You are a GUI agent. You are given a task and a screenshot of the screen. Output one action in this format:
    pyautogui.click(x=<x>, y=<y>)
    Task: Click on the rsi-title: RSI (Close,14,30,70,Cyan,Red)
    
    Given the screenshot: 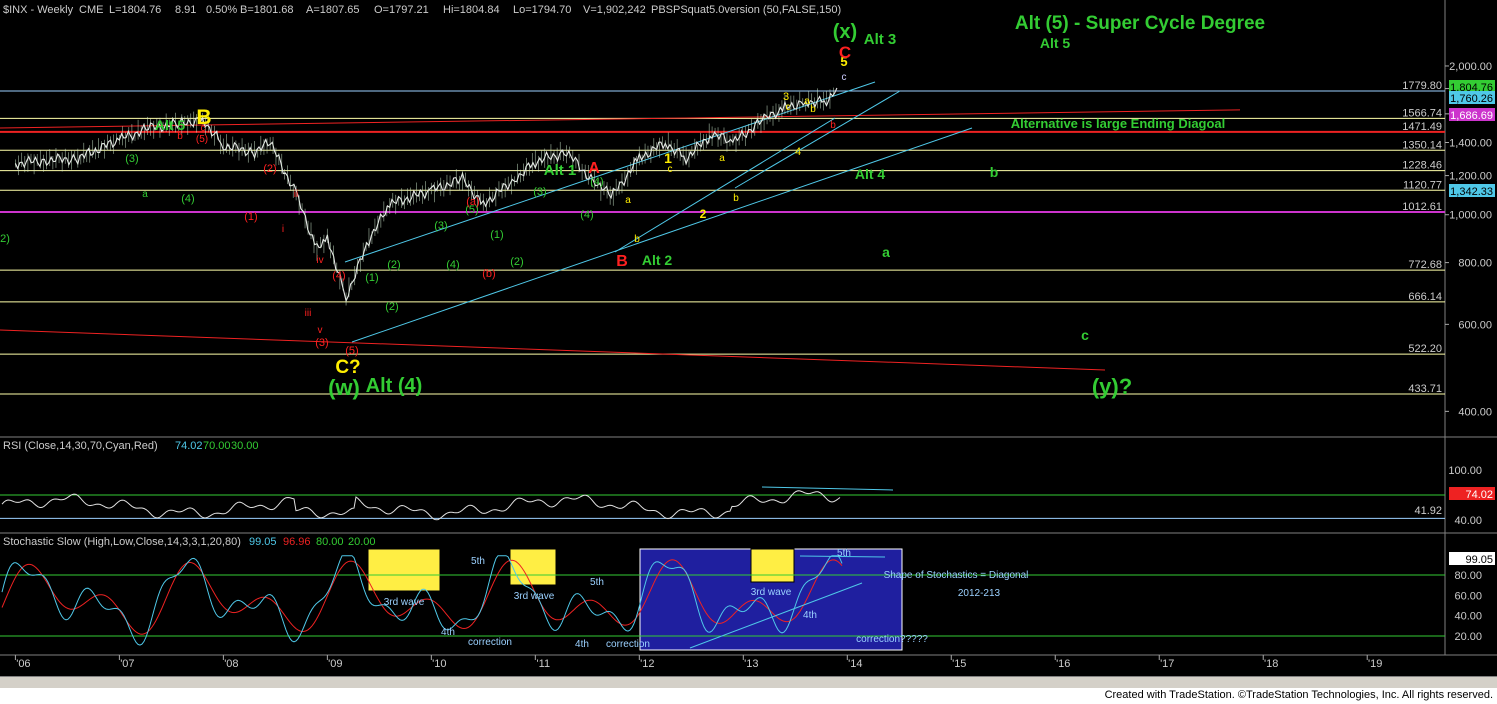 What is the action you would take?
    pyautogui.click(x=80, y=446)
    